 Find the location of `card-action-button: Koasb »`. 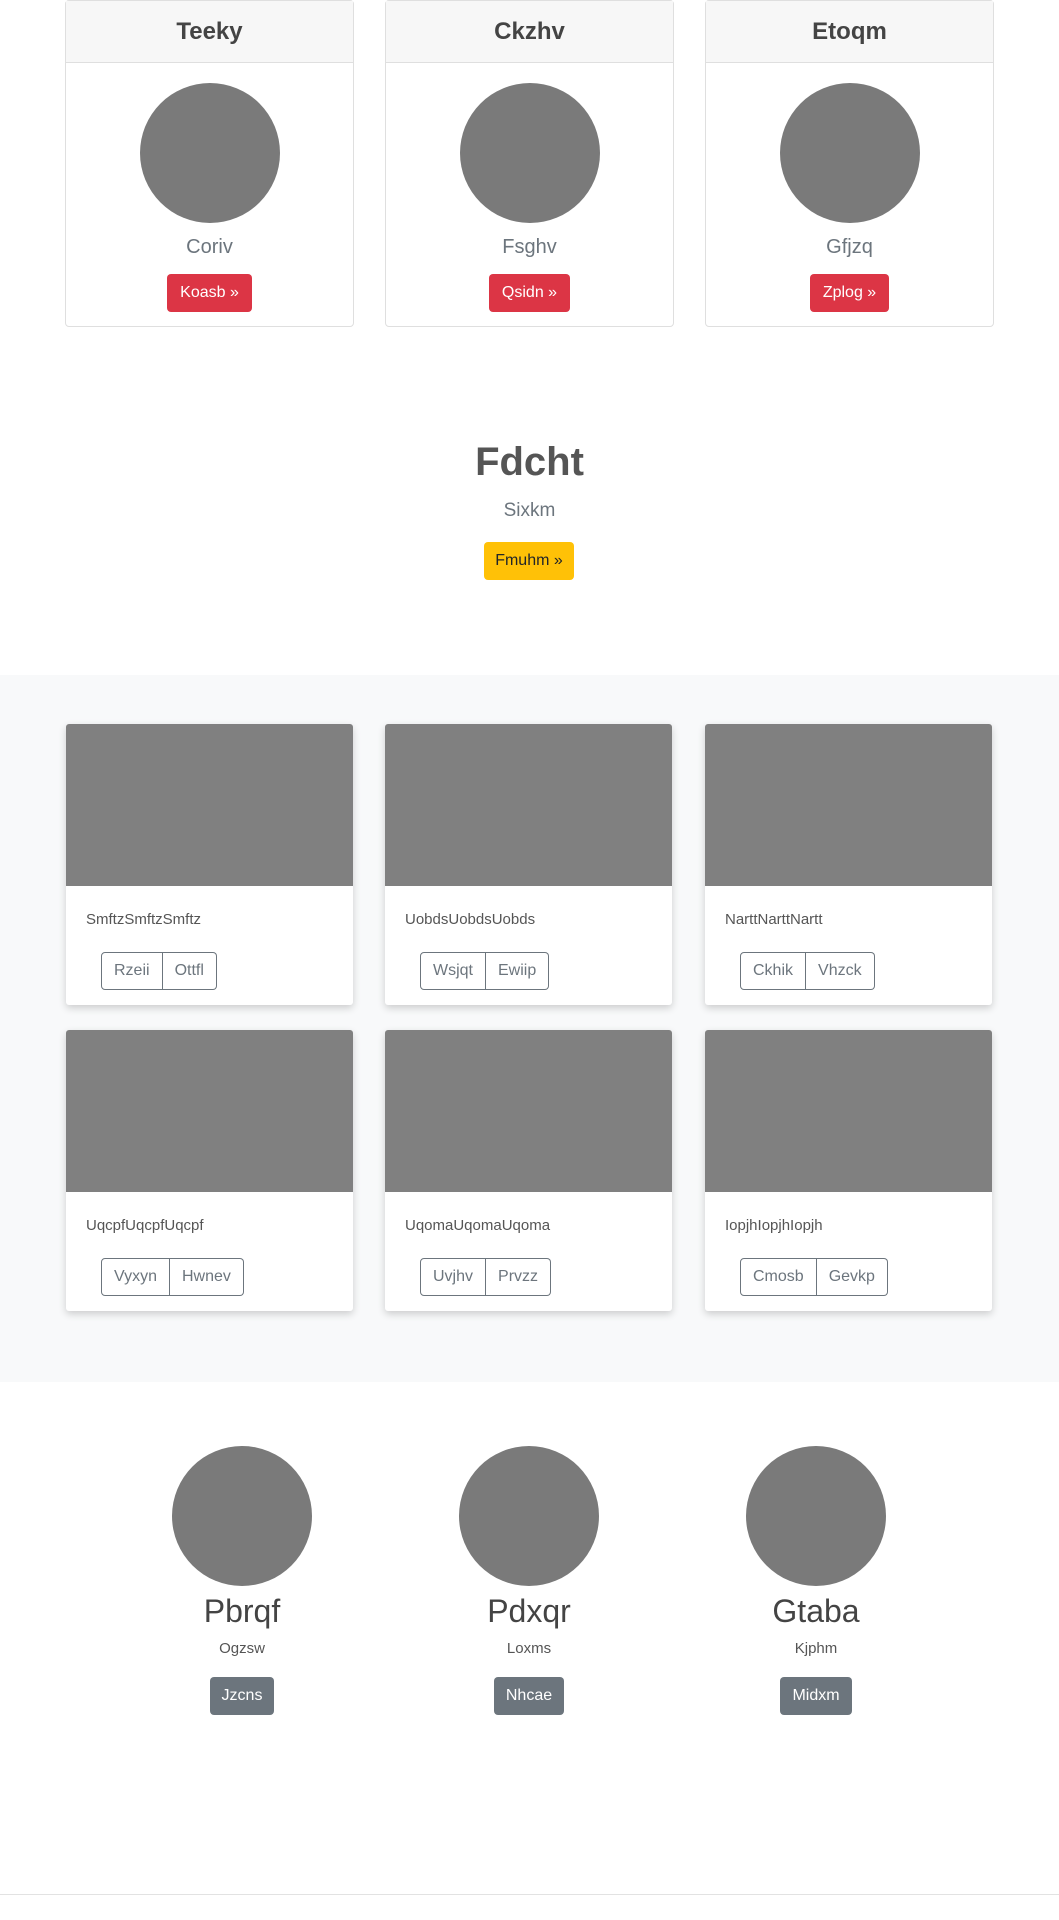

card-action-button: Koasb » is located at coordinates (209, 293).